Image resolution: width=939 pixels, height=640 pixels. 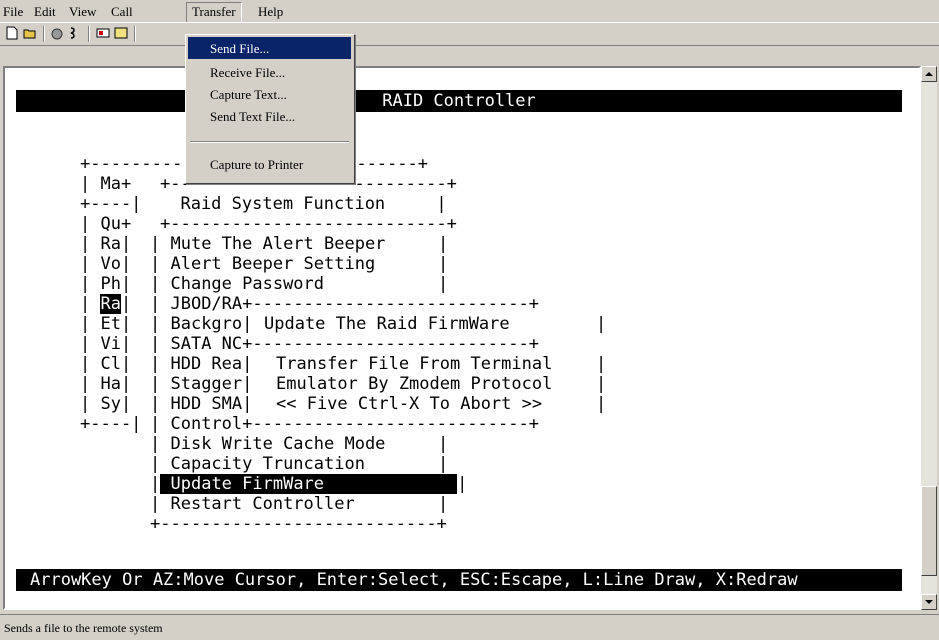 I want to click on menu-call: Call, so click(x=122, y=12).